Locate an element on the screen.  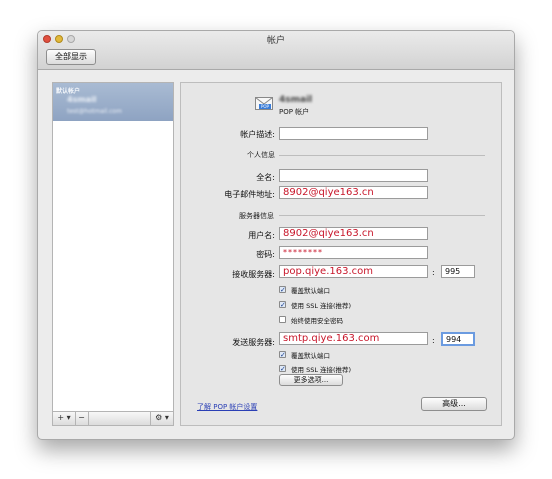
password-field is located at coordinates (353, 252).